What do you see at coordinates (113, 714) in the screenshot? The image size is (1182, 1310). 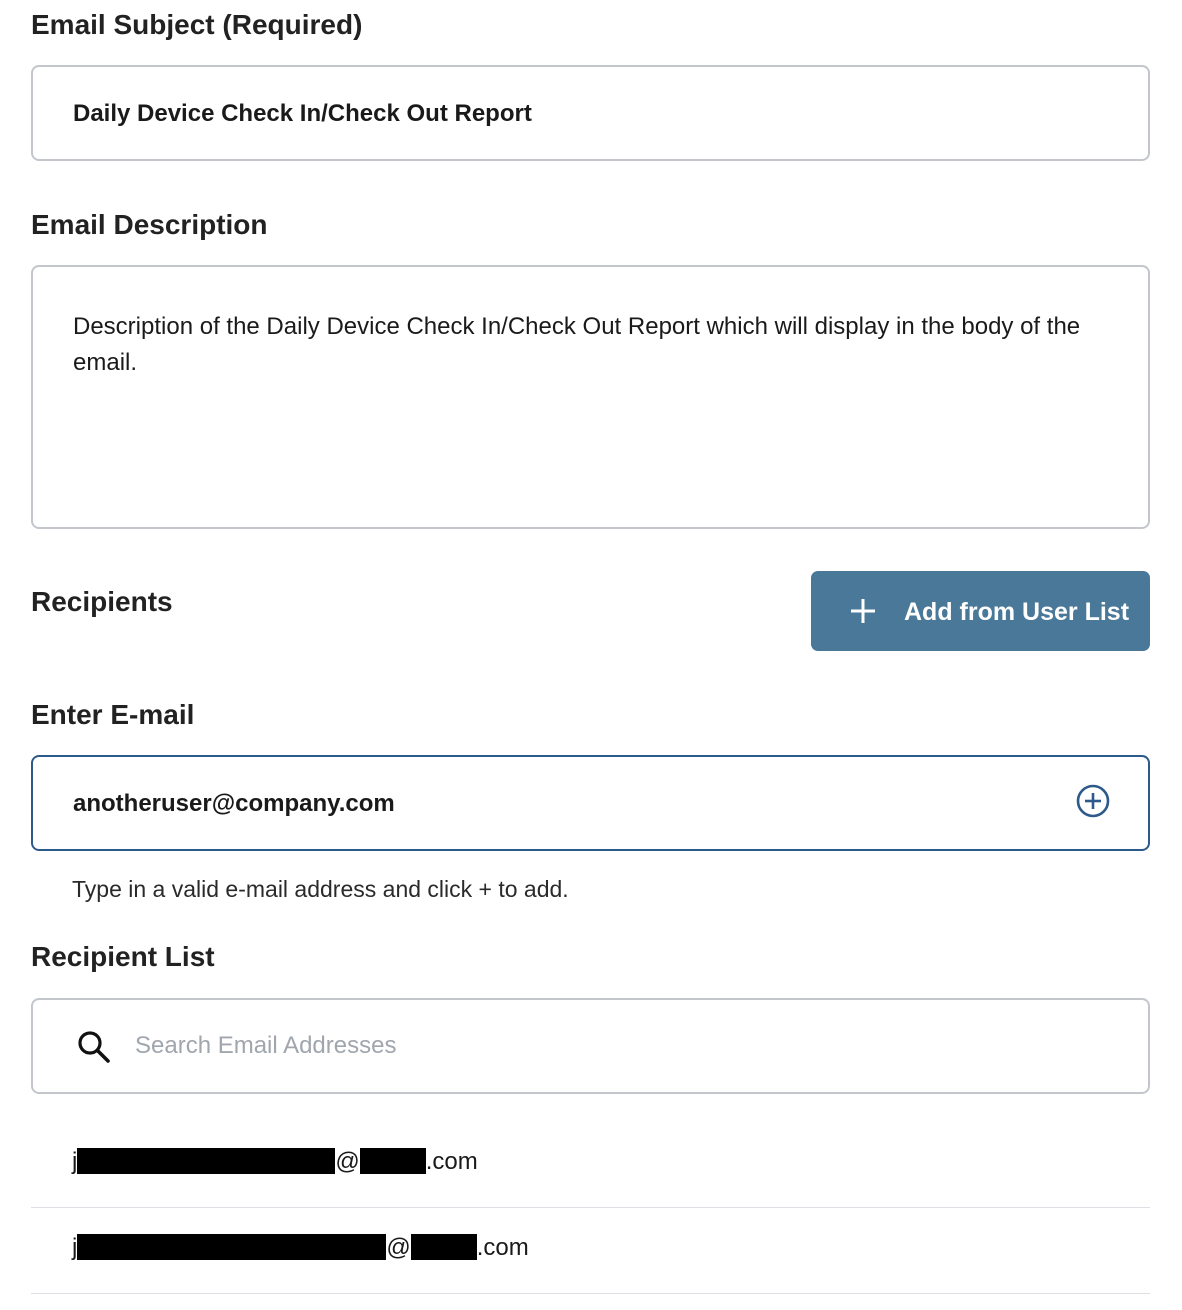 I see `enter-email-label: Enter E-mail` at bounding box center [113, 714].